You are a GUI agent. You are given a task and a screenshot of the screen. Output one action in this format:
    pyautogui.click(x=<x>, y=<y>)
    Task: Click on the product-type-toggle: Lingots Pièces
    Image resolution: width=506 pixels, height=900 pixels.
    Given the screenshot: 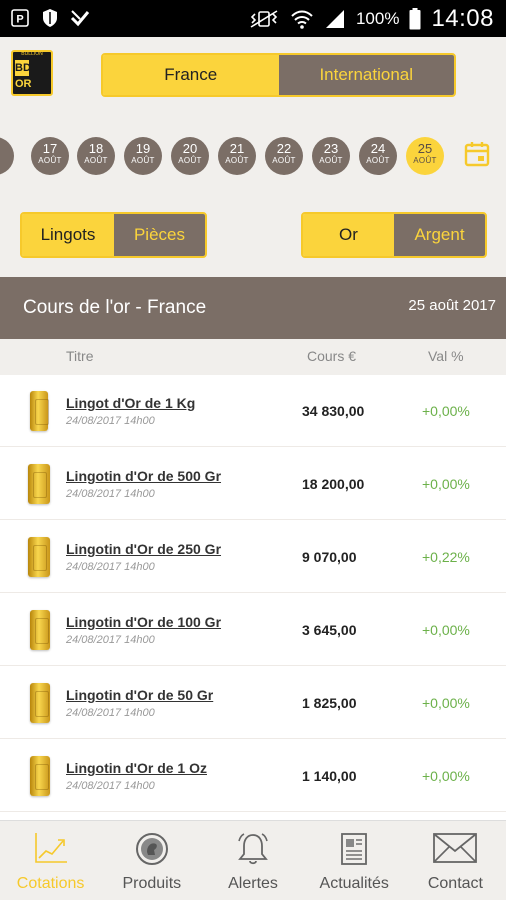 What is the action you would take?
    pyautogui.click(x=113, y=235)
    